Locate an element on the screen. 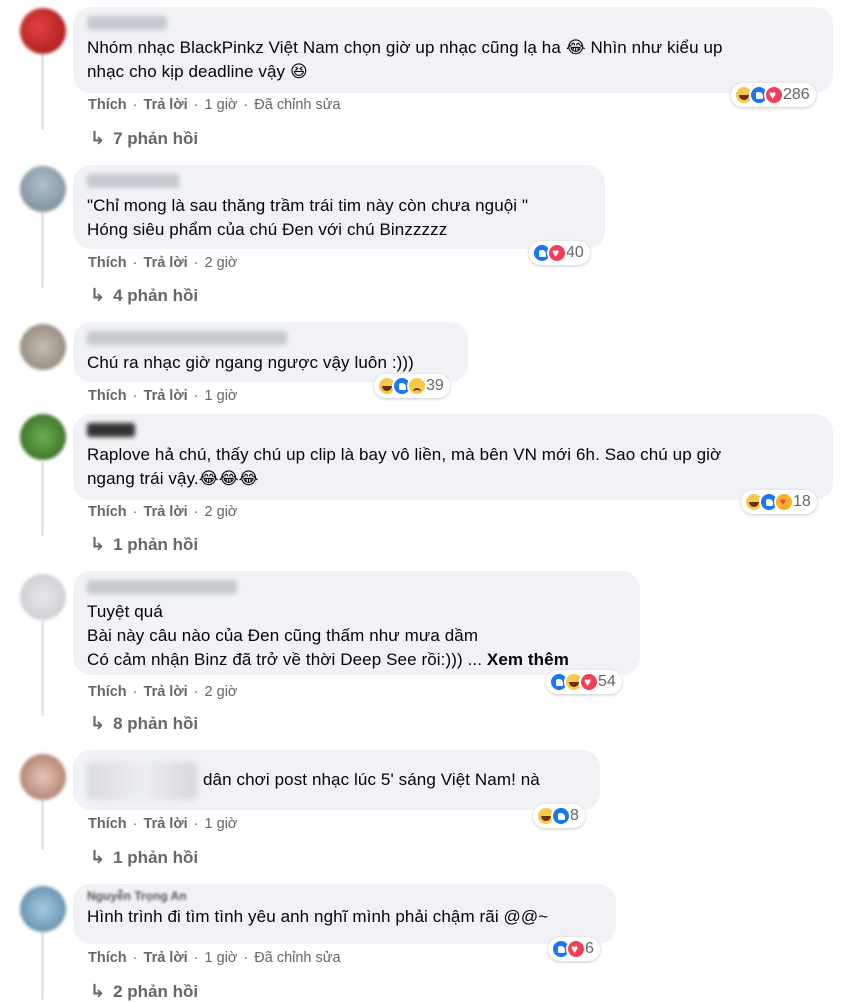  reaction-summary: 54 is located at coordinates (584, 682).